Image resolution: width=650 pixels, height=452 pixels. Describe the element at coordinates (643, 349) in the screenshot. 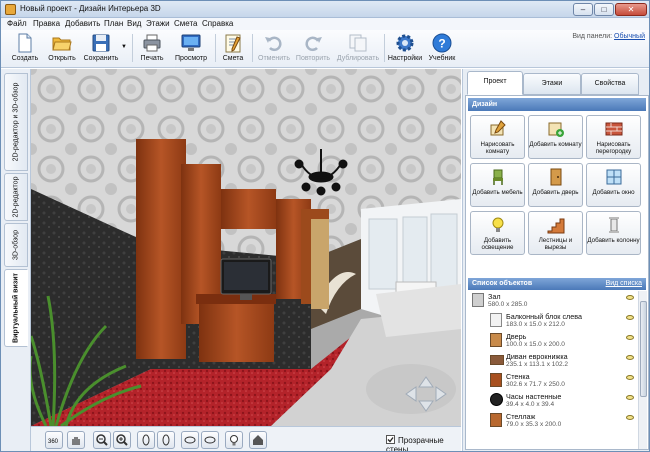

I see `scrollbar-thumb` at that location.